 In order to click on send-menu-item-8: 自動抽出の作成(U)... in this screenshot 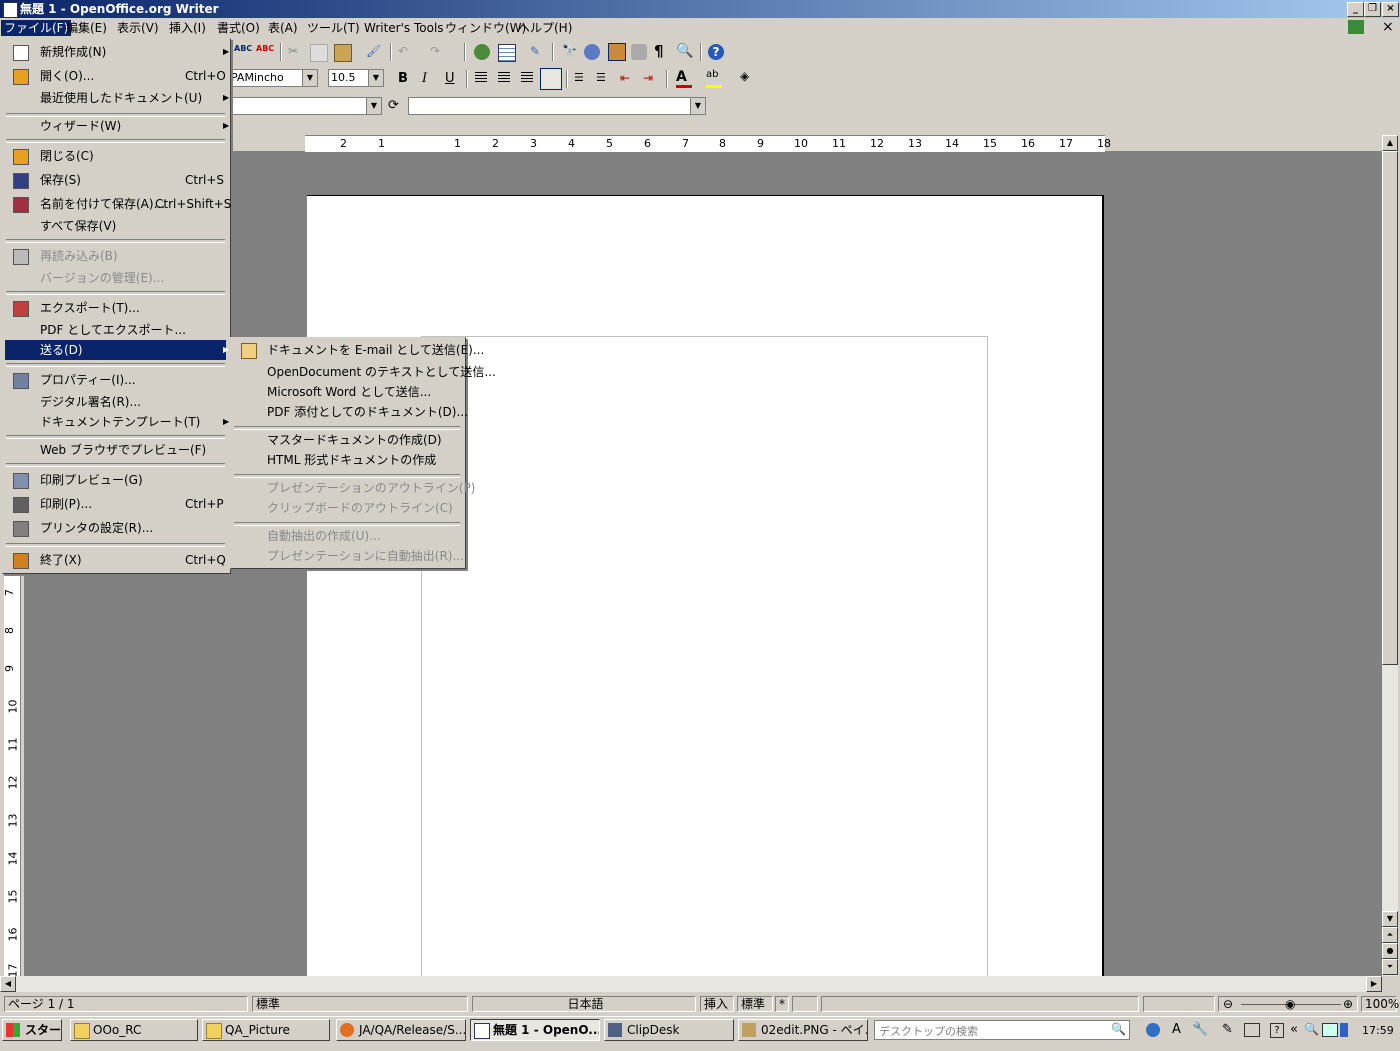, I will do `click(347, 536)`.